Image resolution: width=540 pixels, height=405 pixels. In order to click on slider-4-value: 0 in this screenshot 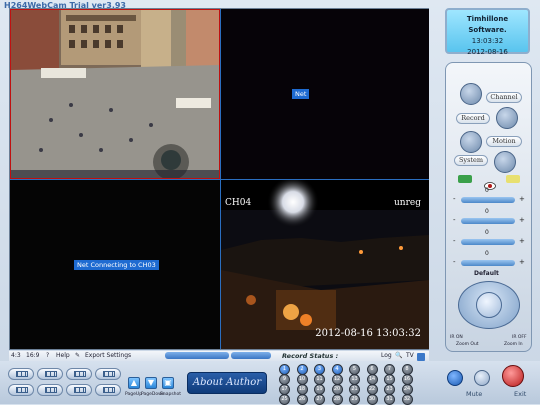, I will do `click(487, 253)`.